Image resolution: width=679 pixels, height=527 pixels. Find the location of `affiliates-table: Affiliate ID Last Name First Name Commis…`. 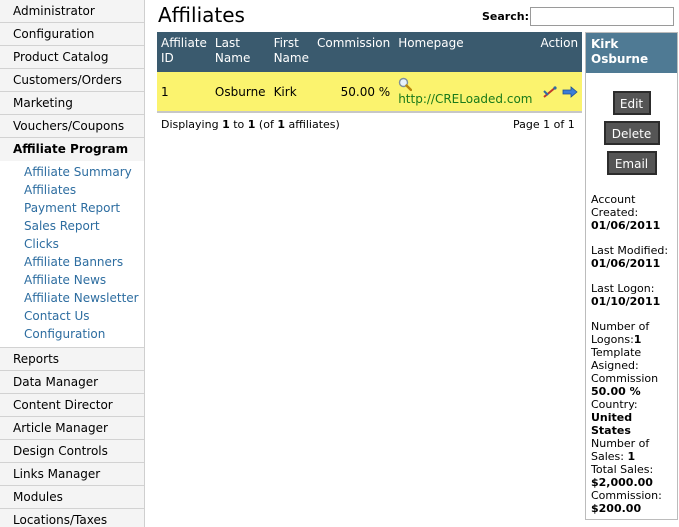

affiliates-table: Affiliate ID Last Name First Name Commis… is located at coordinates (370, 72).